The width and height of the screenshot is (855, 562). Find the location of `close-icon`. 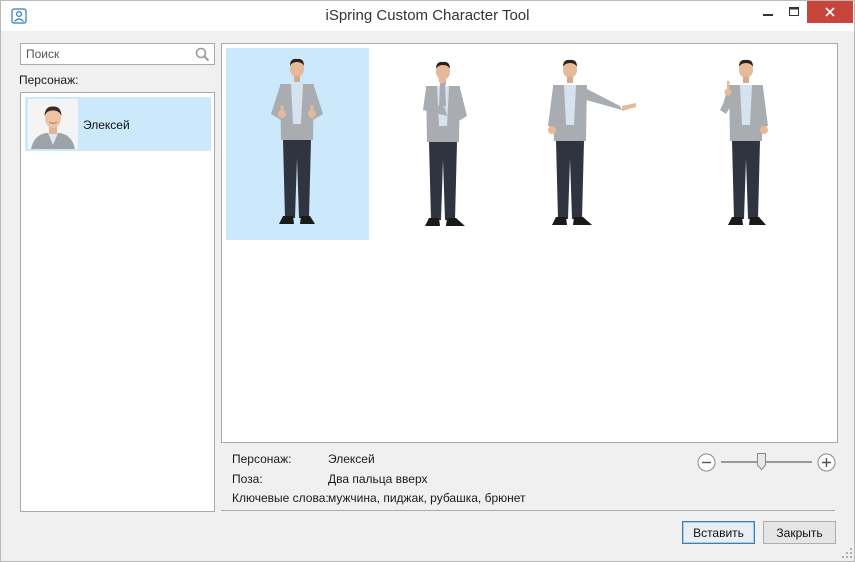

close-icon is located at coordinates (830, 12).